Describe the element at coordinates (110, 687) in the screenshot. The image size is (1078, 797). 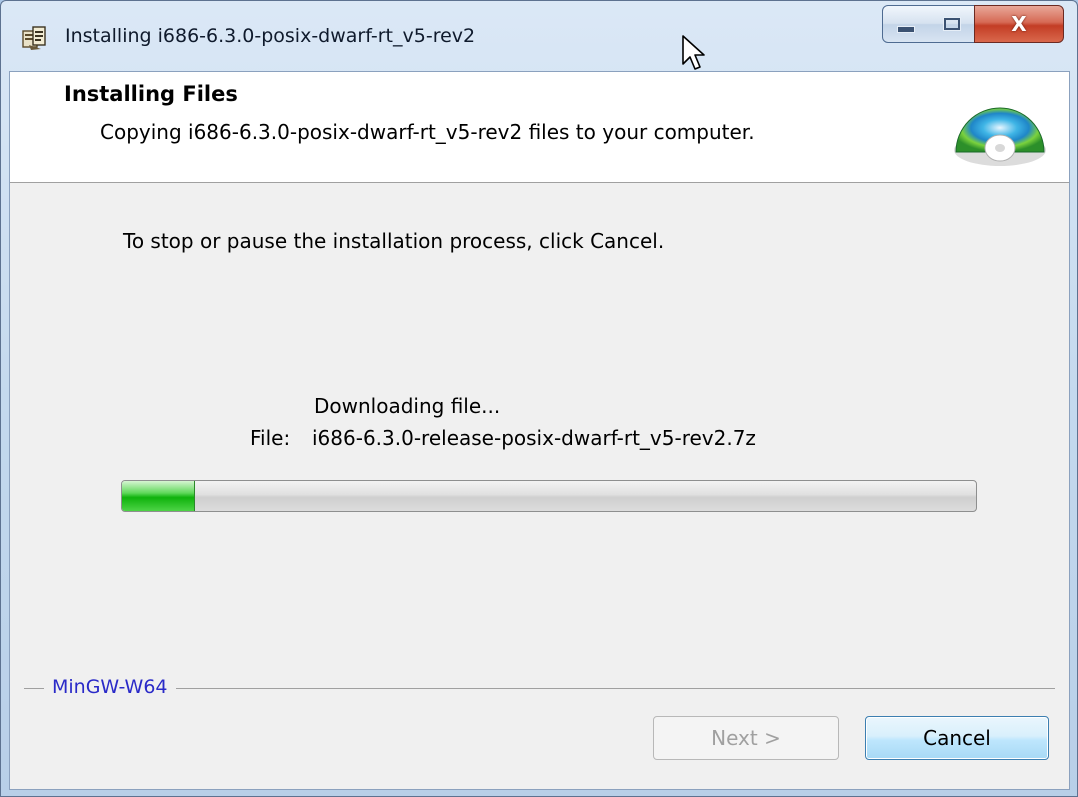
I see `brand-label: MinGW-W64` at that location.